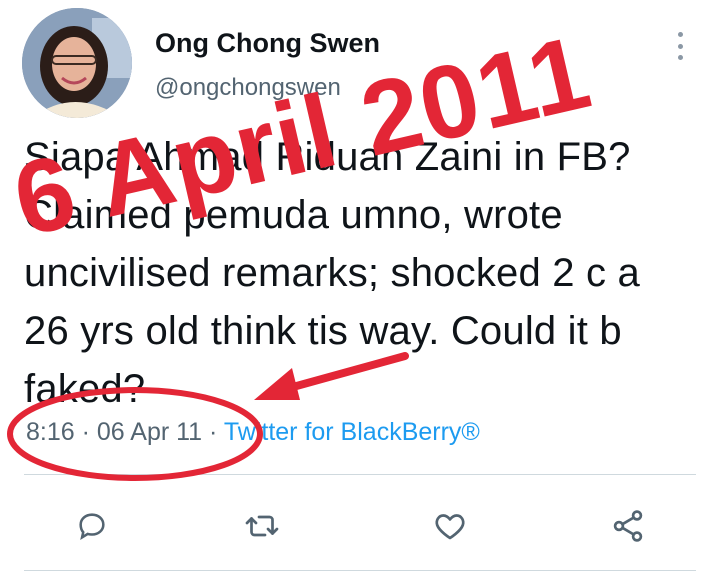 Image resolution: width=720 pixels, height=582 pixels. Describe the element at coordinates (628, 526) in the screenshot. I see `share-icon` at that location.